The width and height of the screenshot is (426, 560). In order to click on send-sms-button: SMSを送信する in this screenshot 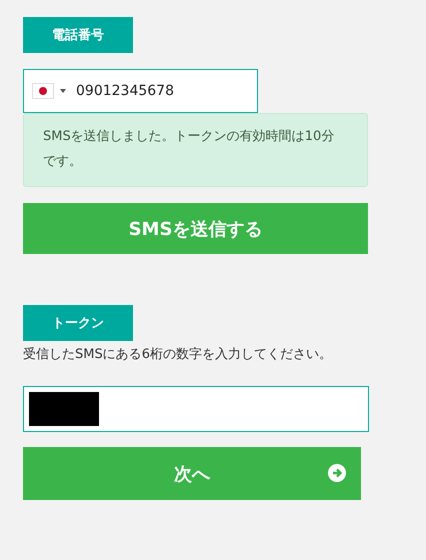, I will do `click(195, 228)`.